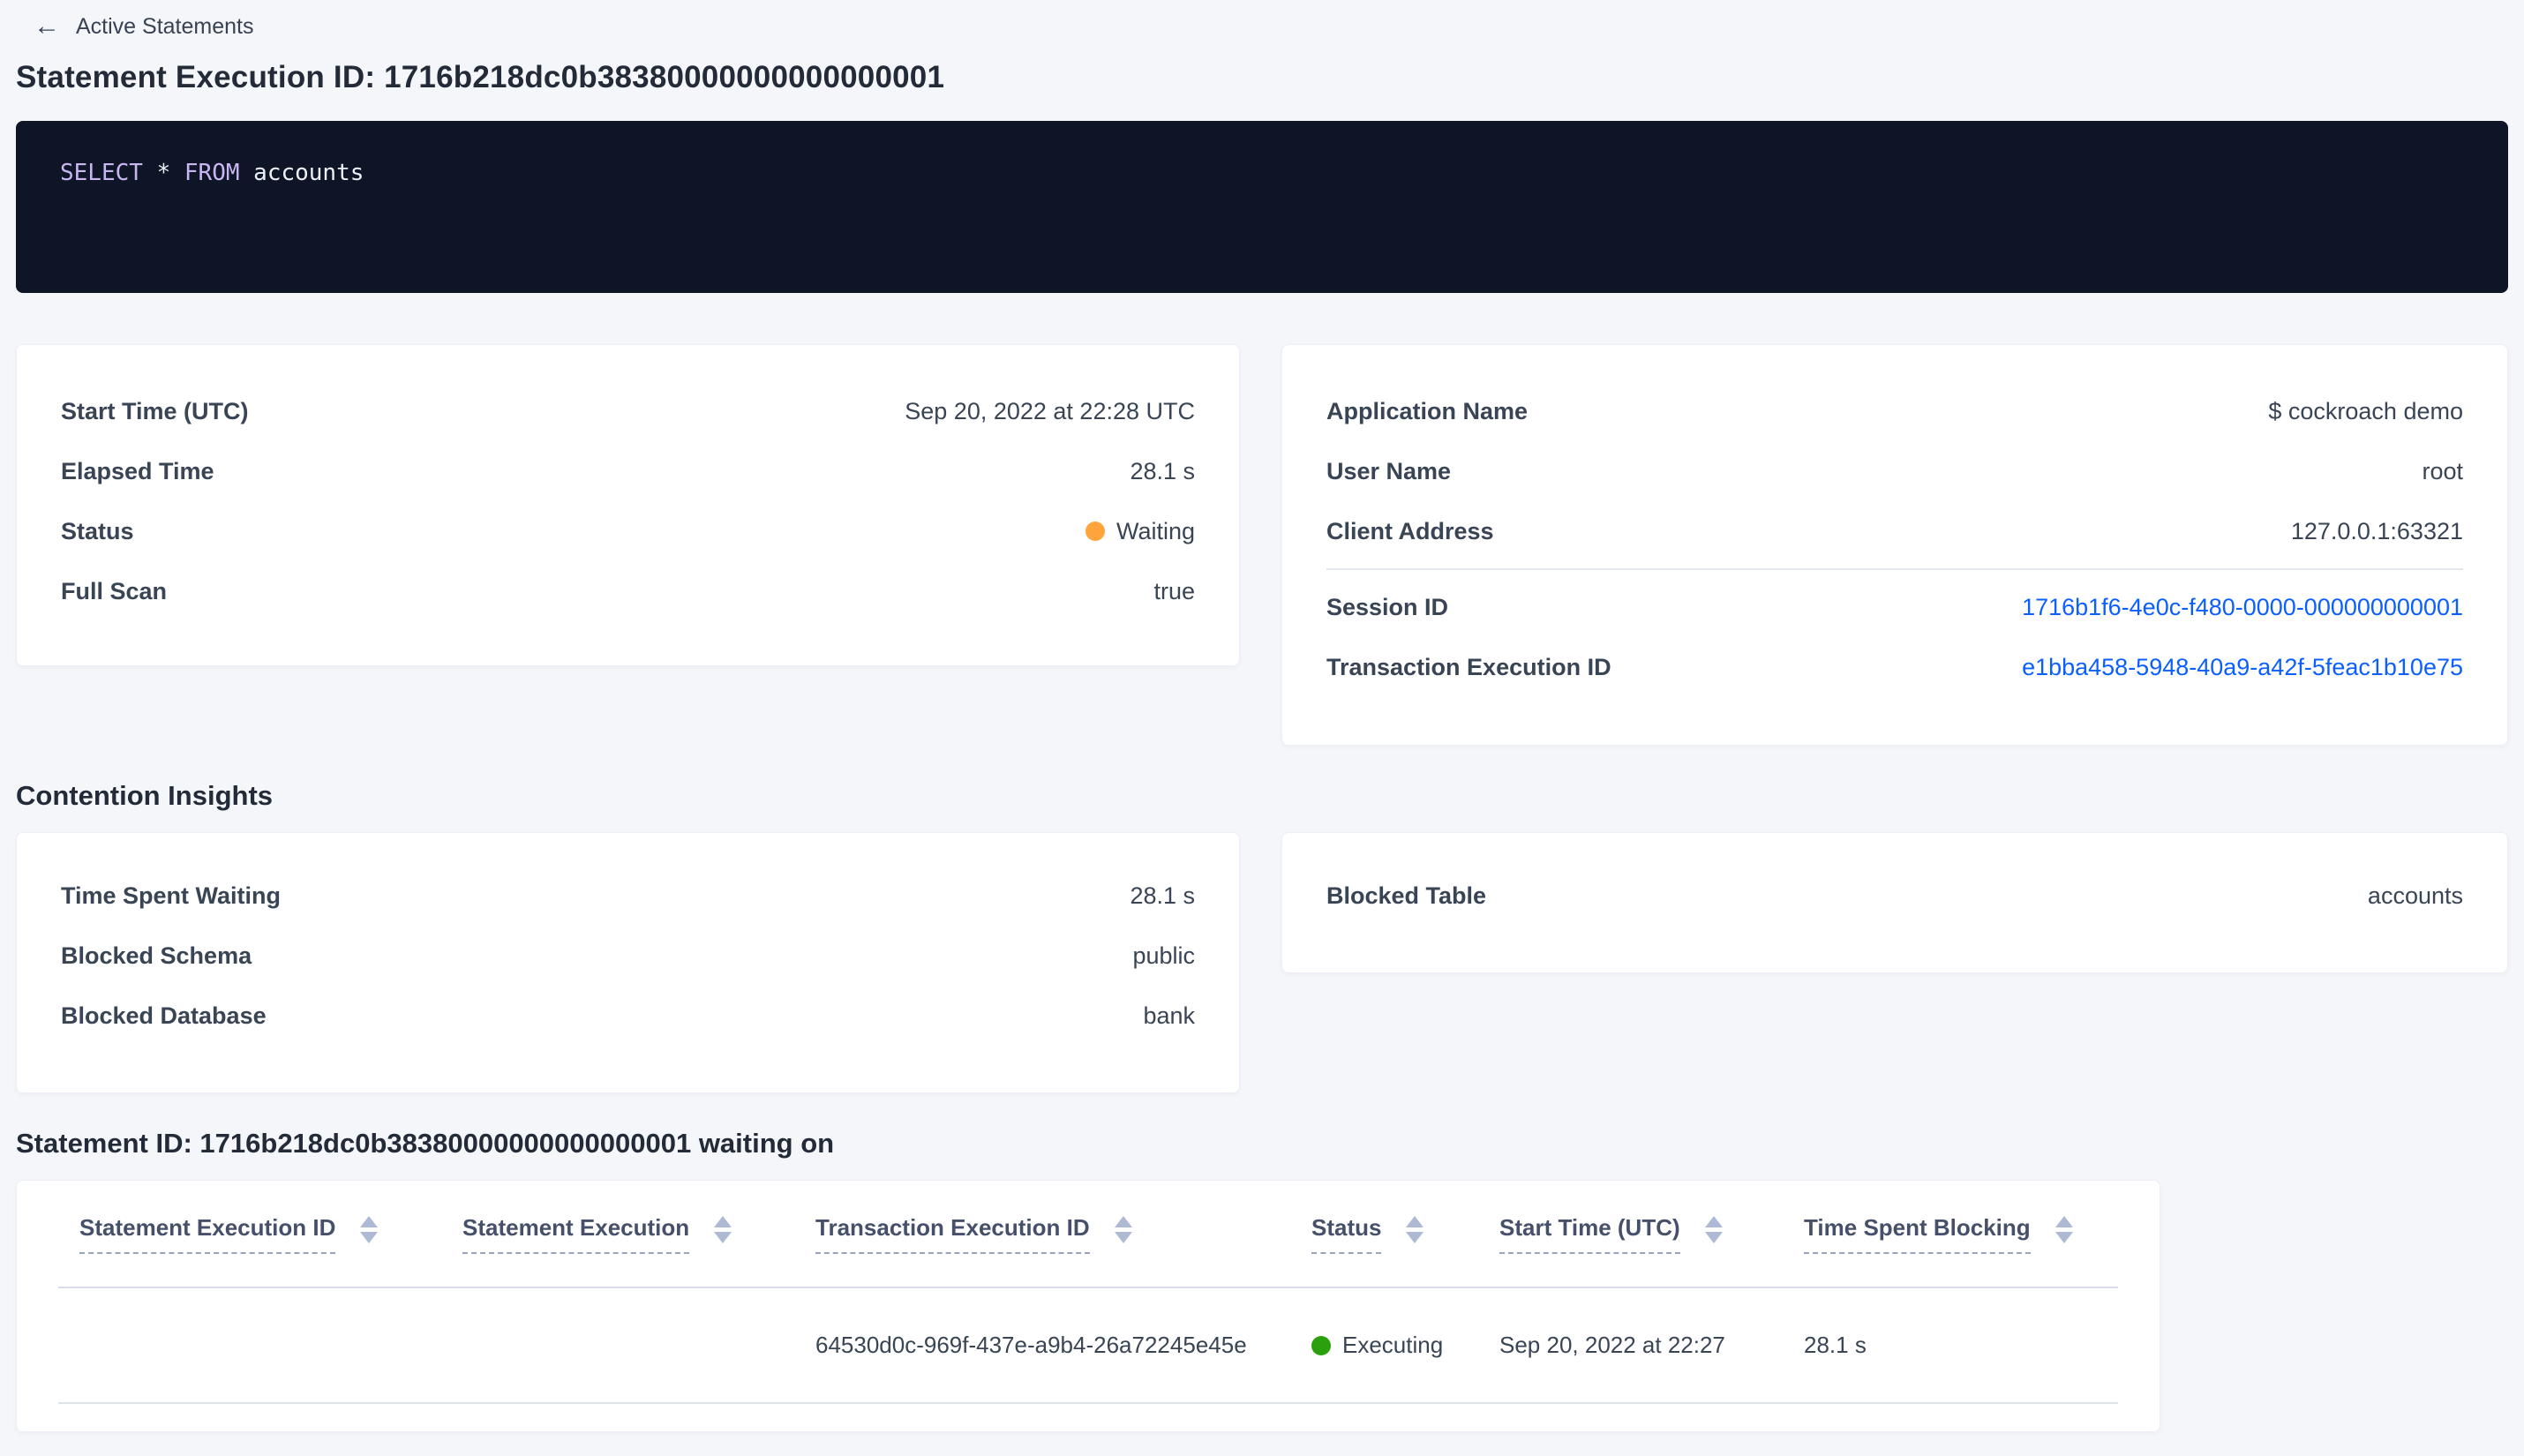 Image resolution: width=2524 pixels, height=1456 pixels. I want to click on info-value: bank, so click(1169, 1016).